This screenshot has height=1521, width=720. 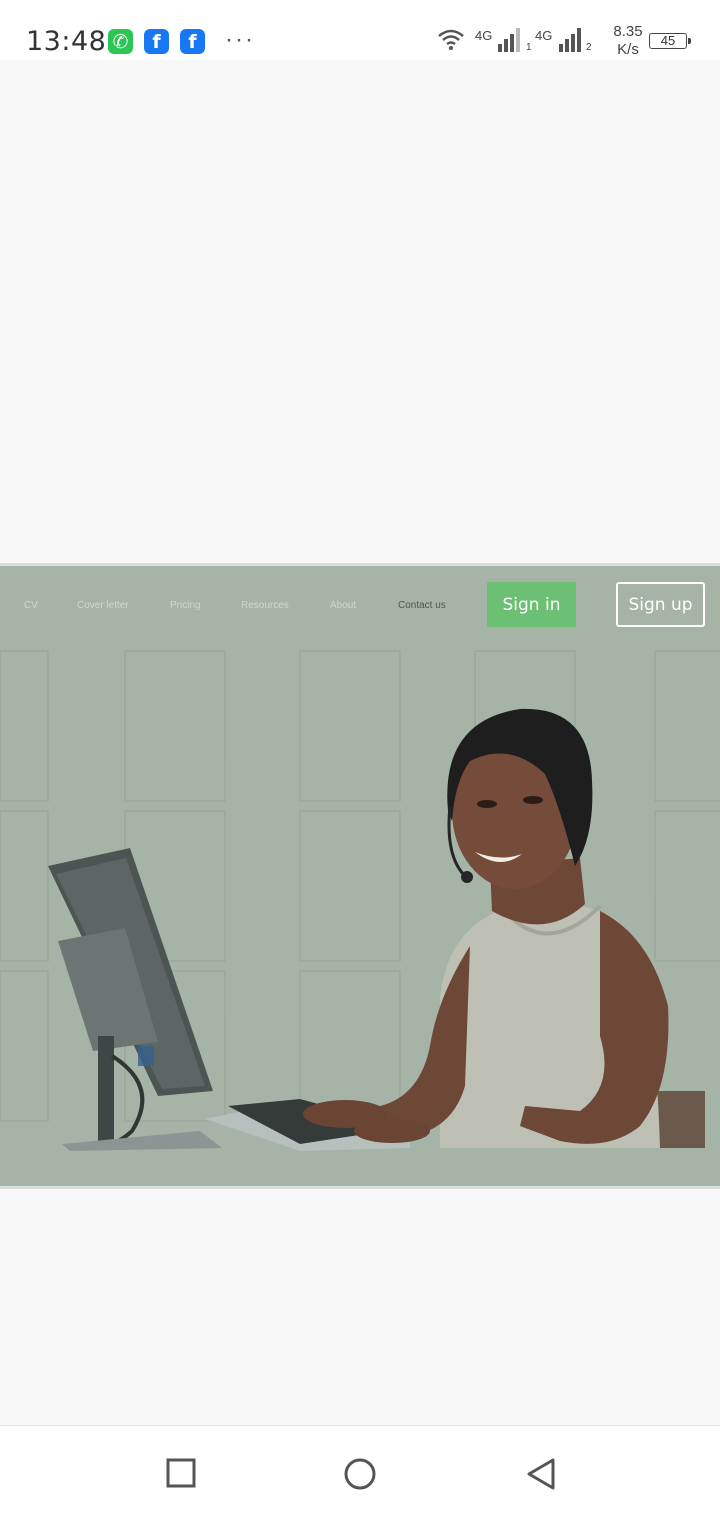 What do you see at coordinates (343, 605) in the screenshot?
I see `nav-link-about: About` at bounding box center [343, 605].